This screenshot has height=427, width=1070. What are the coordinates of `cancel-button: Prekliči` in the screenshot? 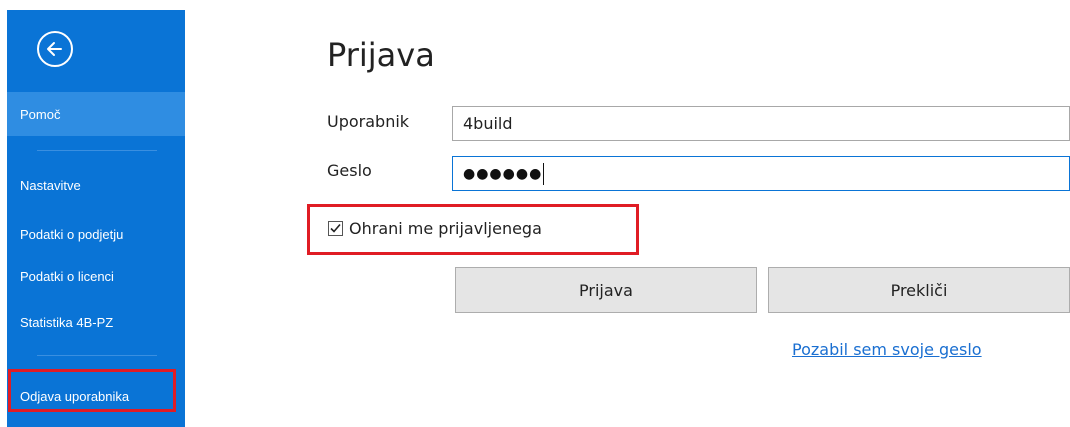 It's located at (919, 290).